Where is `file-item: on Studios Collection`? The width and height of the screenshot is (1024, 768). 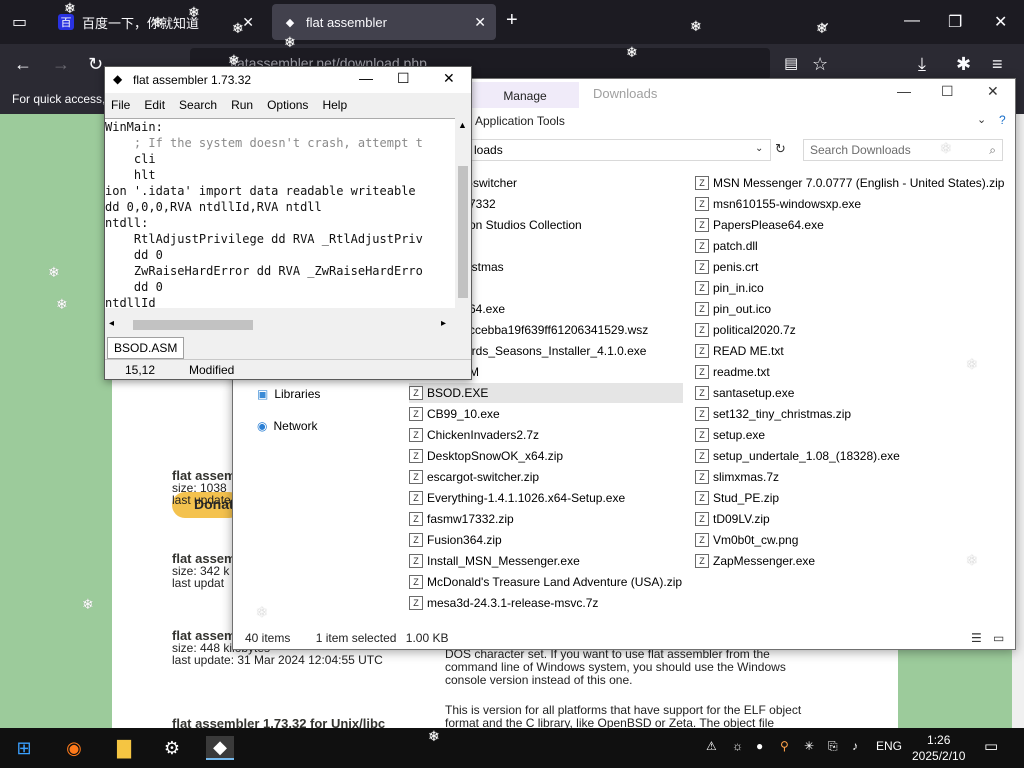 file-item: on Studios Collection is located at coordinates (525, 225).